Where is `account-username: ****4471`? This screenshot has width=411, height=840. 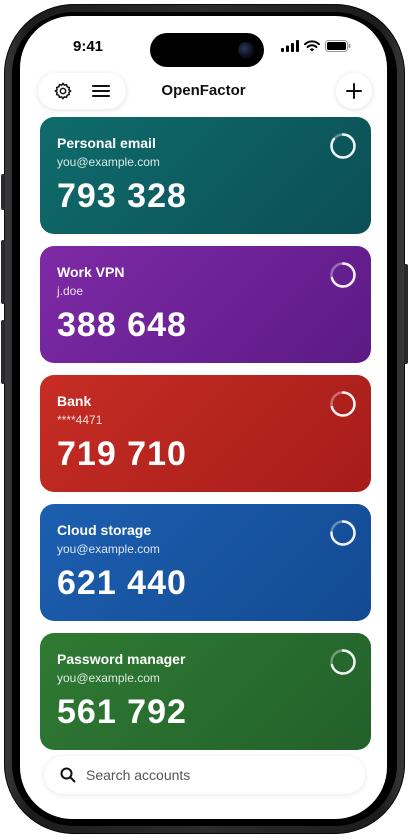
account-username: ****4471 is located at coordinates (80, 420).